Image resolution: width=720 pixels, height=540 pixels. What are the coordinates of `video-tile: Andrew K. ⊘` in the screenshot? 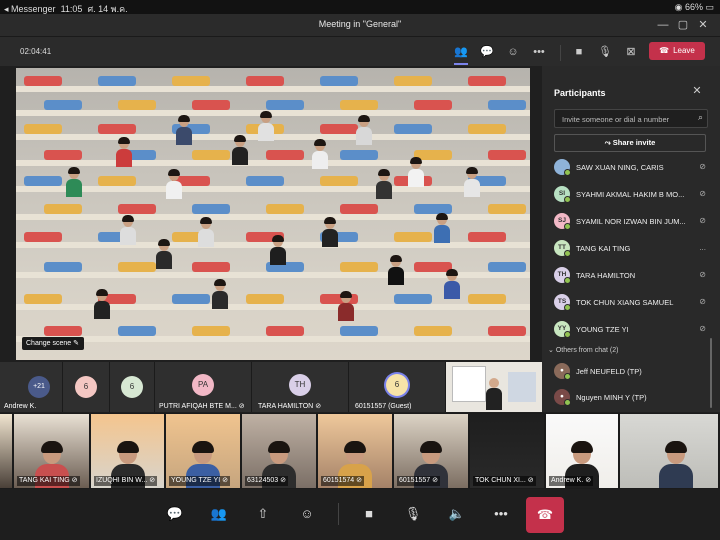 It's located at (582, 451).